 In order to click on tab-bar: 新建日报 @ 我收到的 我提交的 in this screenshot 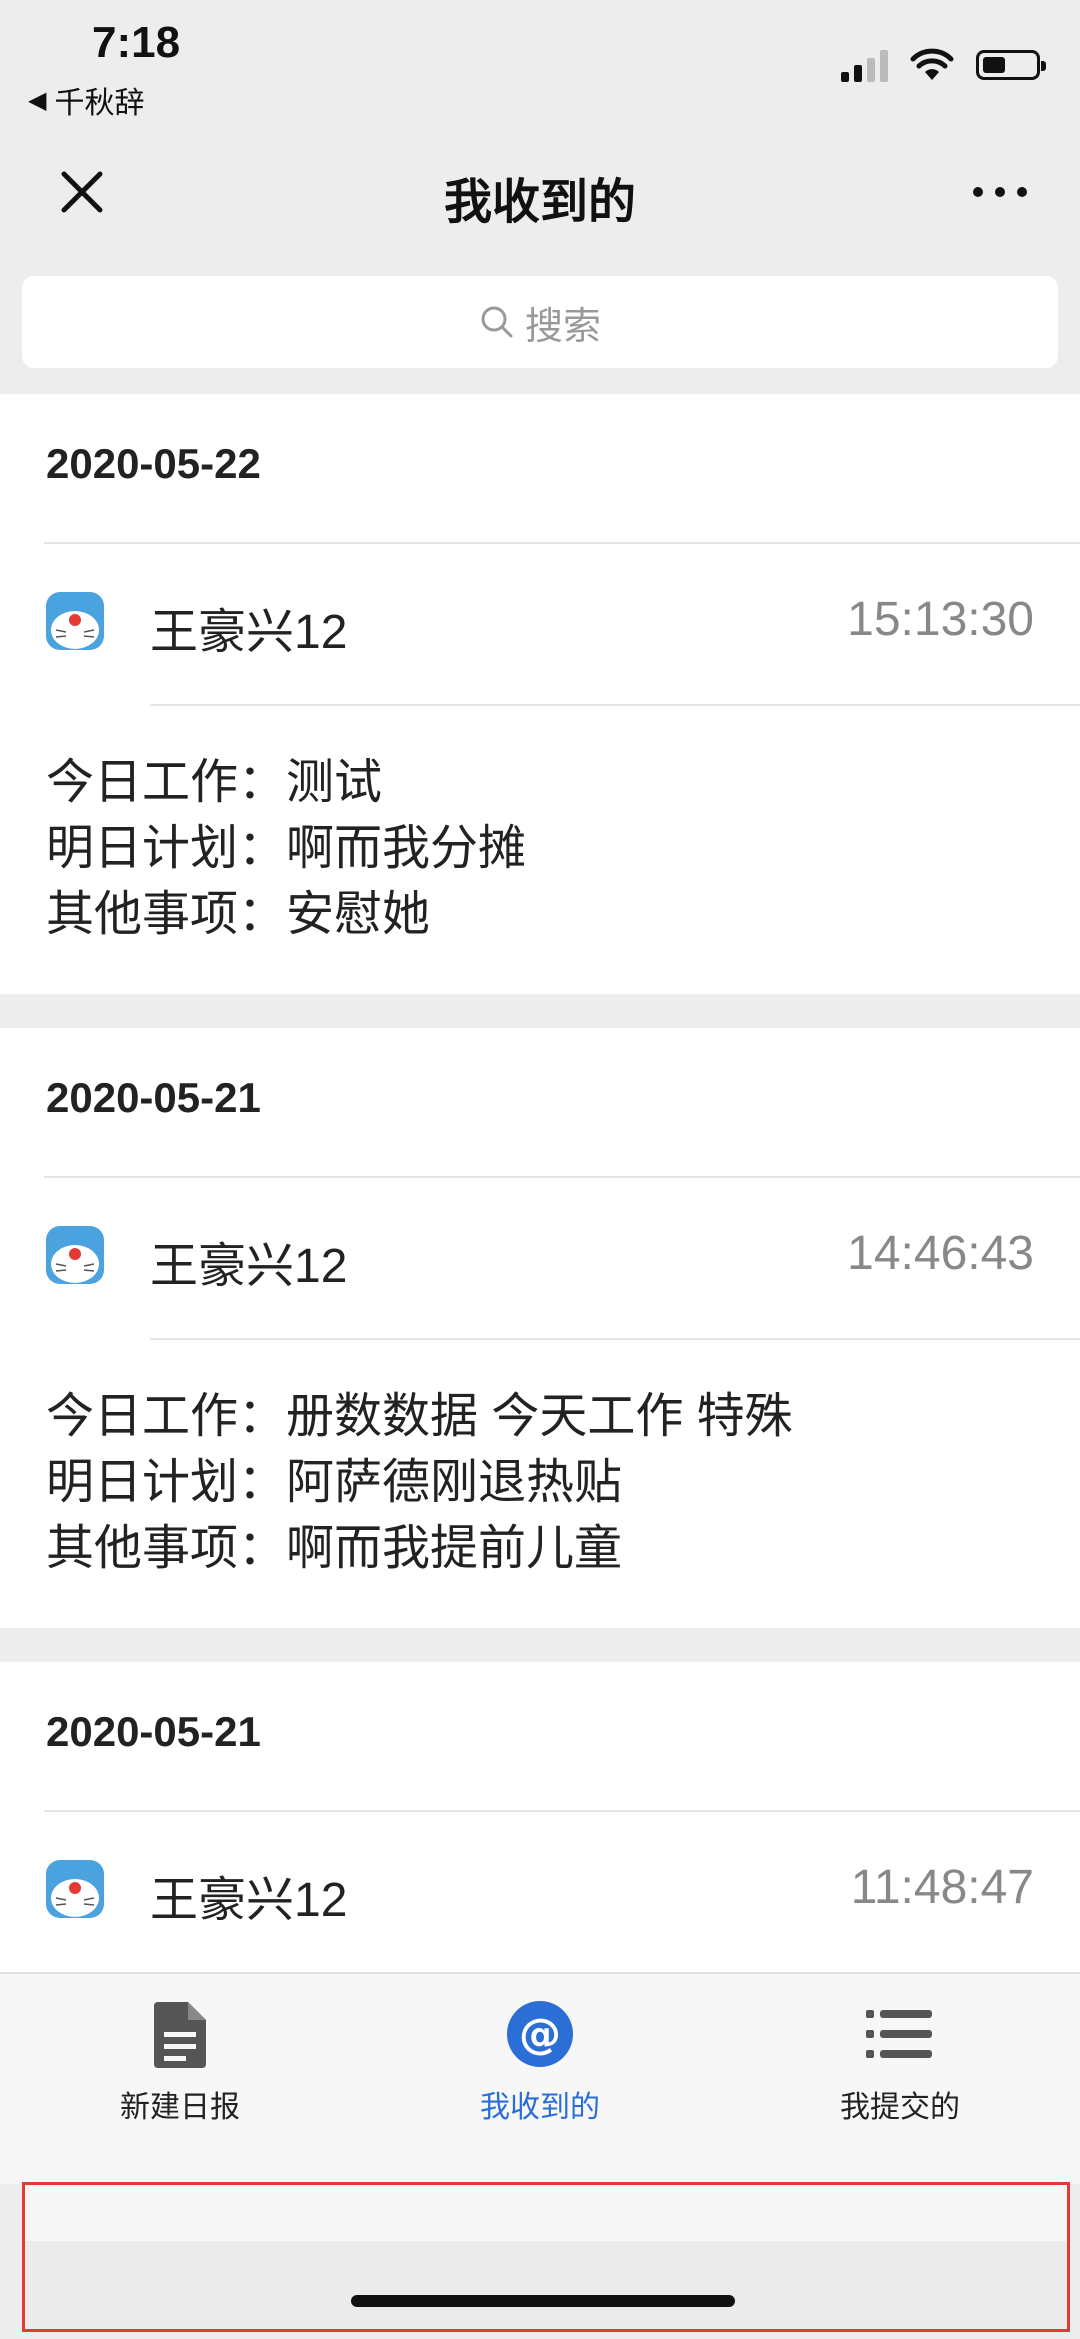, I will do `click(540, 2078)`.